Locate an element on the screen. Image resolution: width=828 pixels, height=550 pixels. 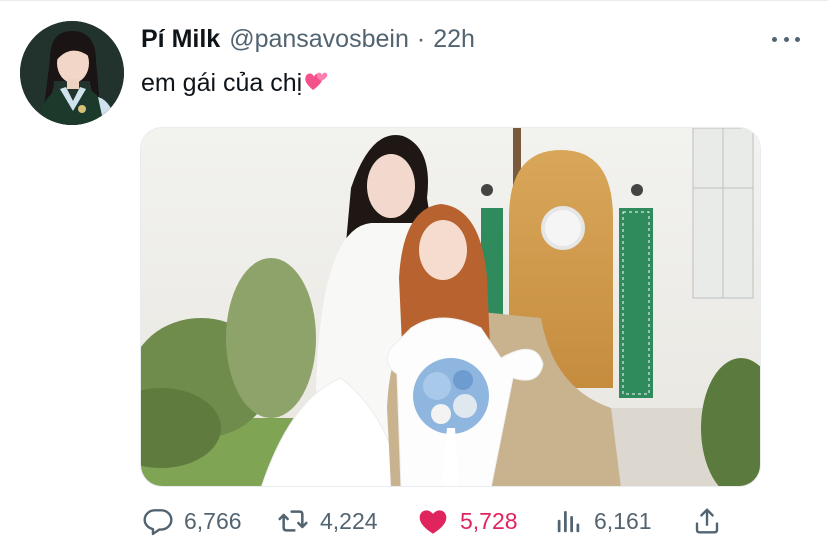
author-name: Pí Milk is located at coordinates (180, 39).